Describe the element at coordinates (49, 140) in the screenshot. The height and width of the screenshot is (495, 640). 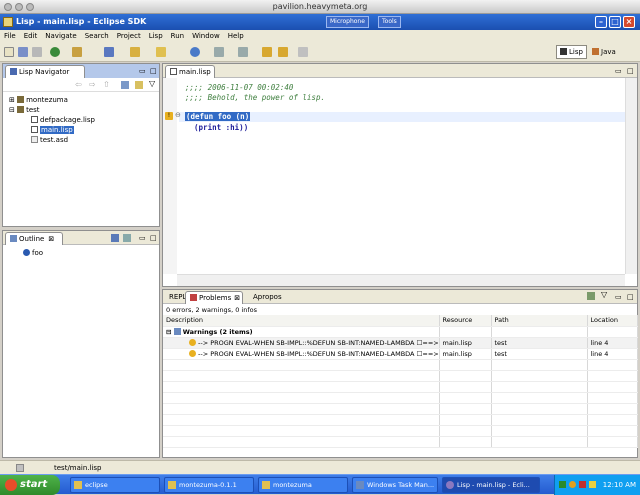
I see `tree-item-test-asd: test.asd` at that location.